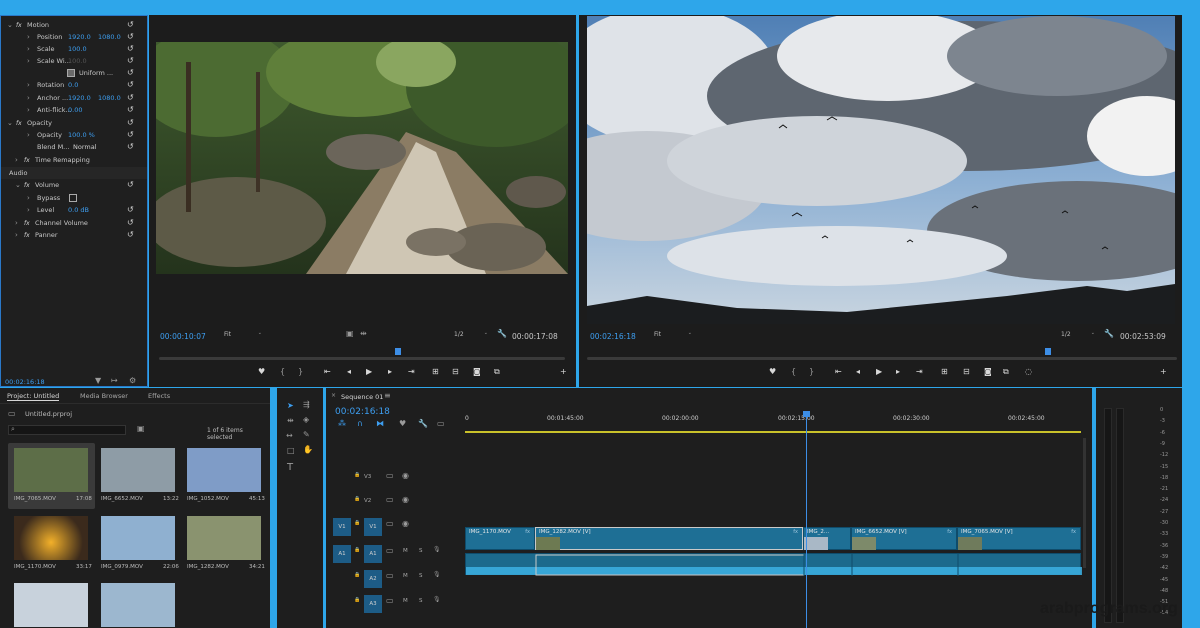 This screenshot has width=1200, height=628. Describe the element at coordinates (435, 372) in the screenshot. I see `insert-icon: ⊞` at that location.